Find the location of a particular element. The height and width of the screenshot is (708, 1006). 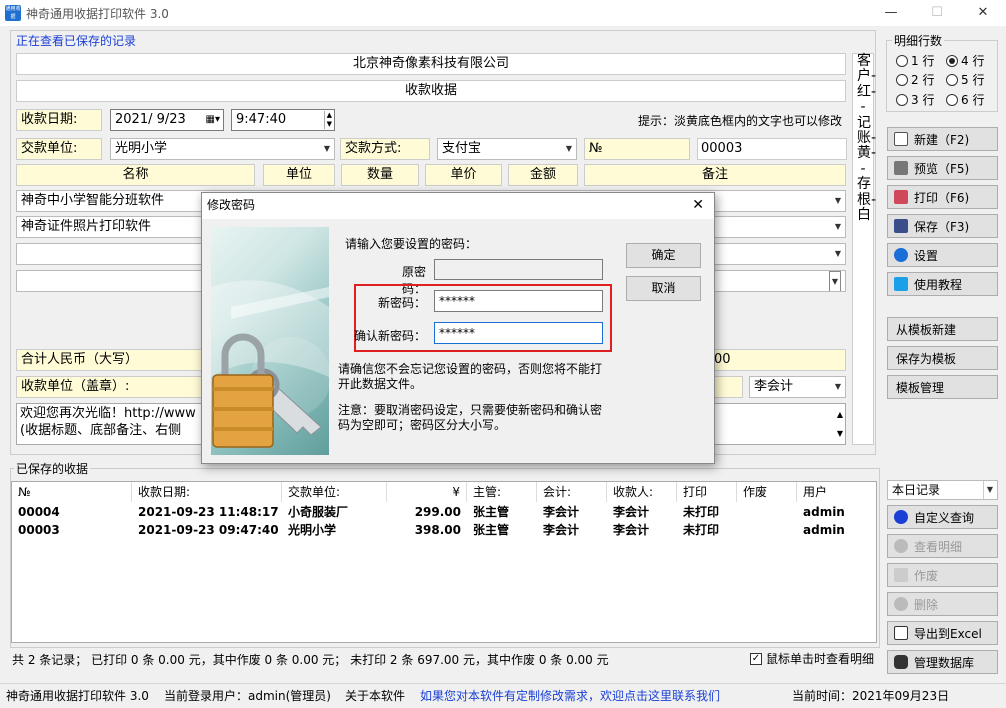

radio-rows-6: 6 行 is located at coordinates (965, 99).